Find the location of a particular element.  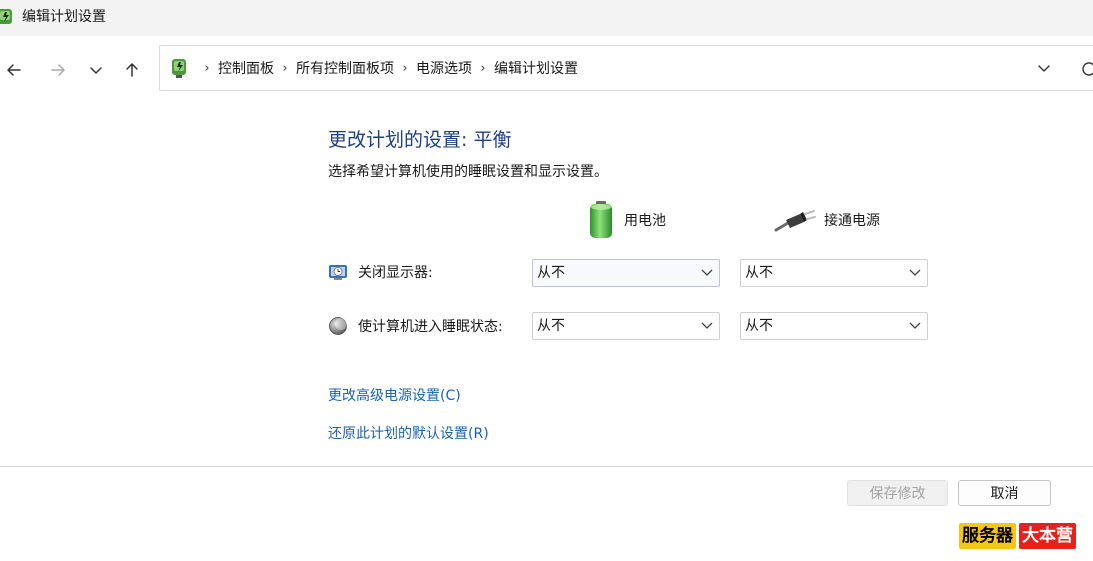

display-battery-select: 从不 is located at coordinates (626, 273).